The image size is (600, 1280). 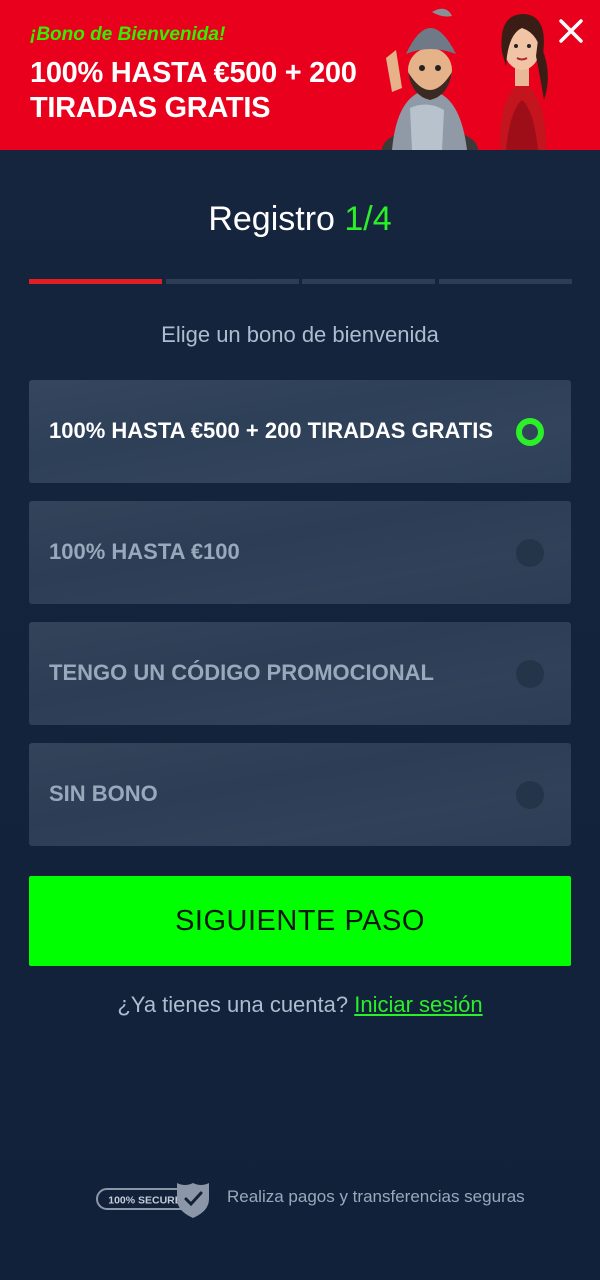 I want to click on registration-title: Registro 1/4, so click(x=300, y=219).